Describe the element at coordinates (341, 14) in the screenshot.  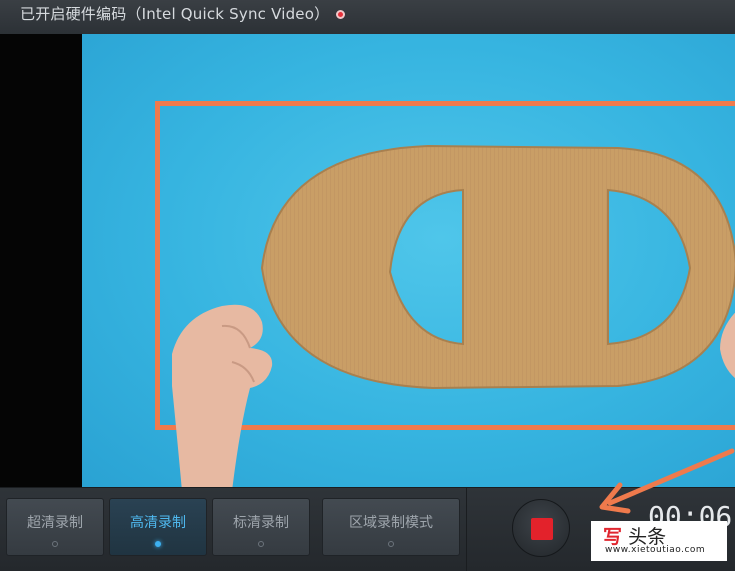
I see `recording-indicator-icon` at that location.